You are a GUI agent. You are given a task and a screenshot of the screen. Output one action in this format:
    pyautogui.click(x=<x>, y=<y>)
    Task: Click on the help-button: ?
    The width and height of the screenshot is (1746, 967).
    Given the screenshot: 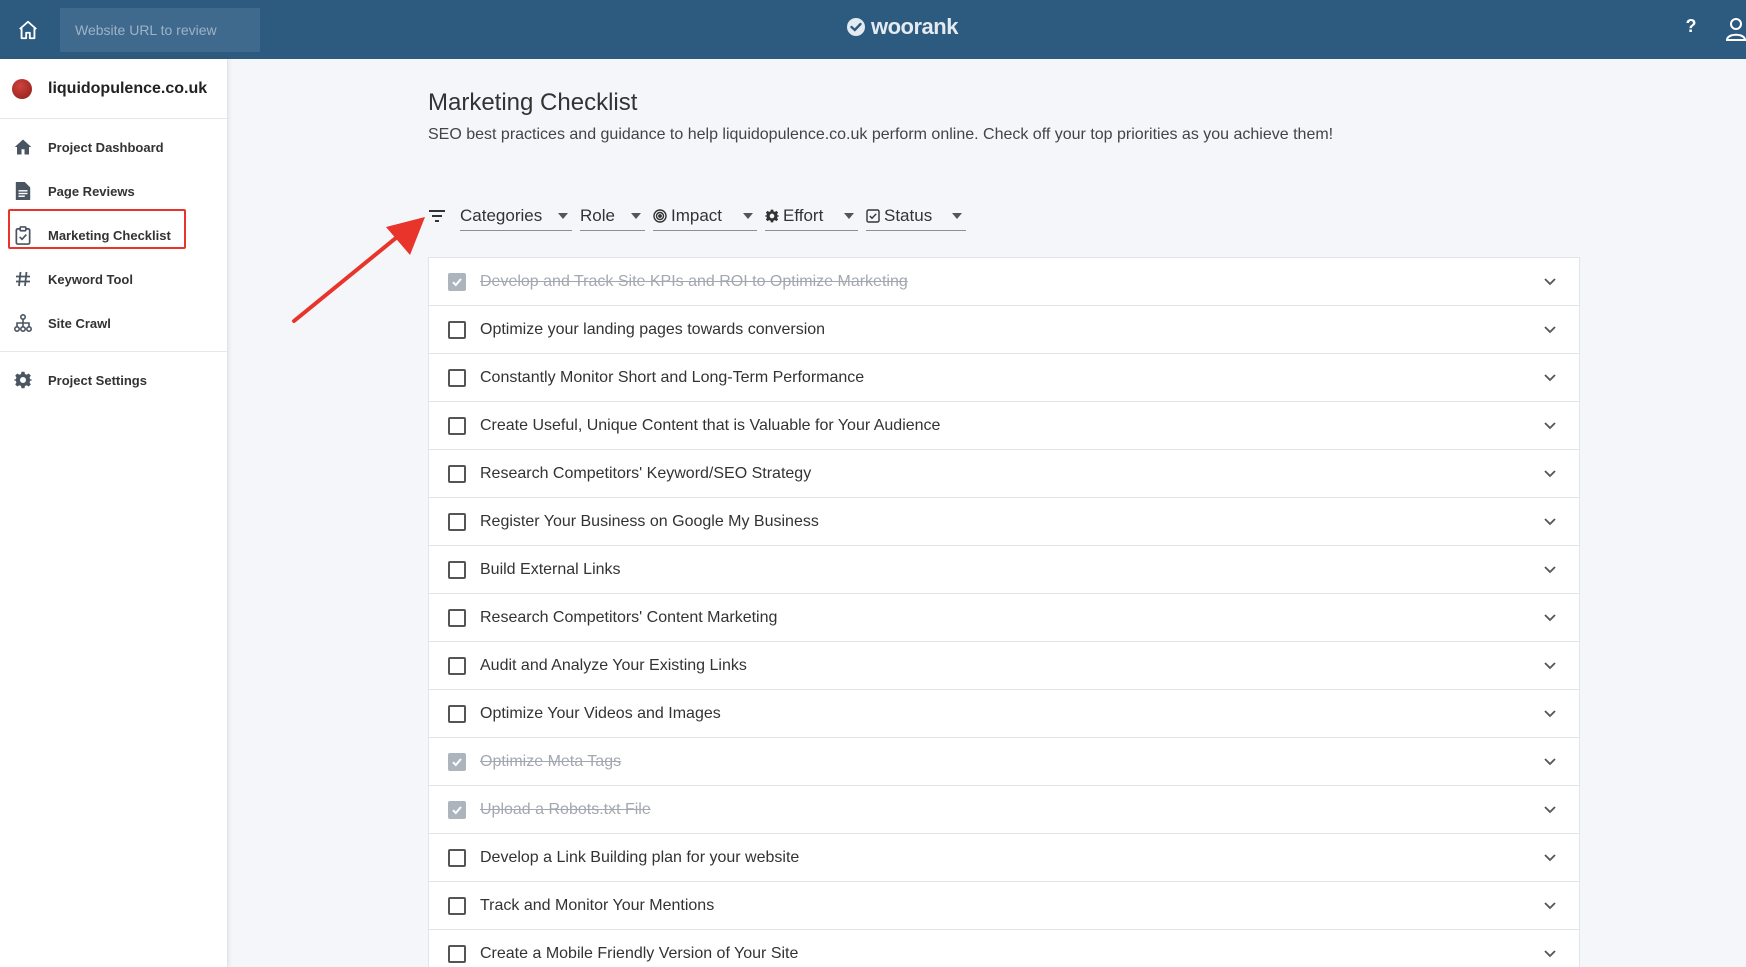 What is the action you would take?
    pyautogui.click(x=1691, y=26)
    